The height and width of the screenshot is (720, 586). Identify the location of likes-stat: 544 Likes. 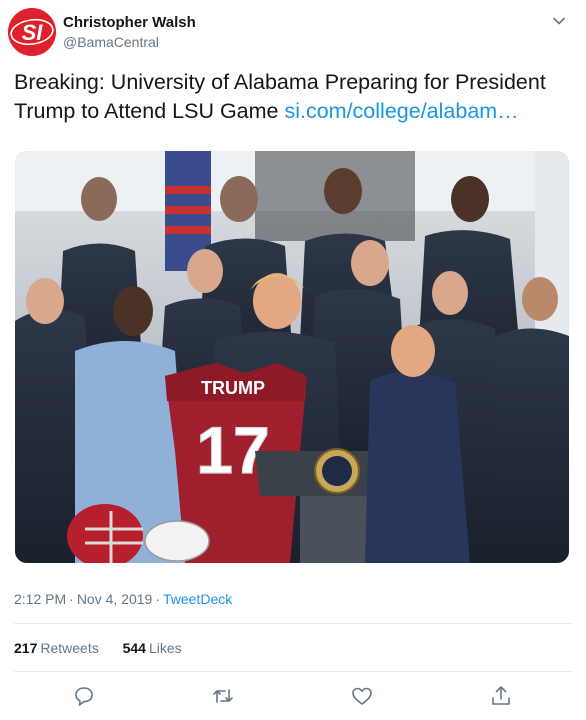
(152, 648).